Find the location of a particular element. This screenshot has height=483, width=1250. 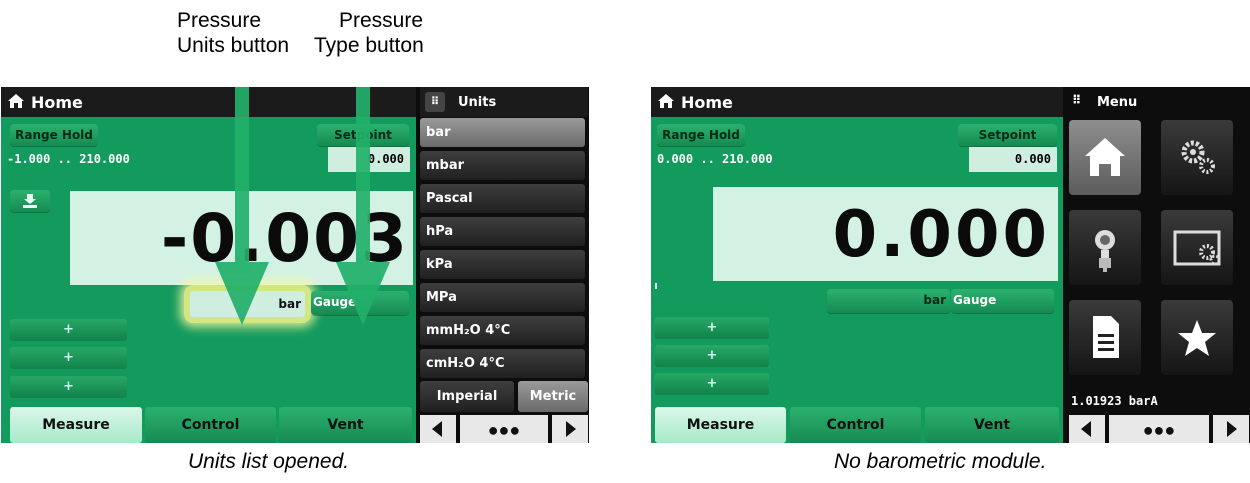

type-arrow-icon is located at coordinates (363, 206).